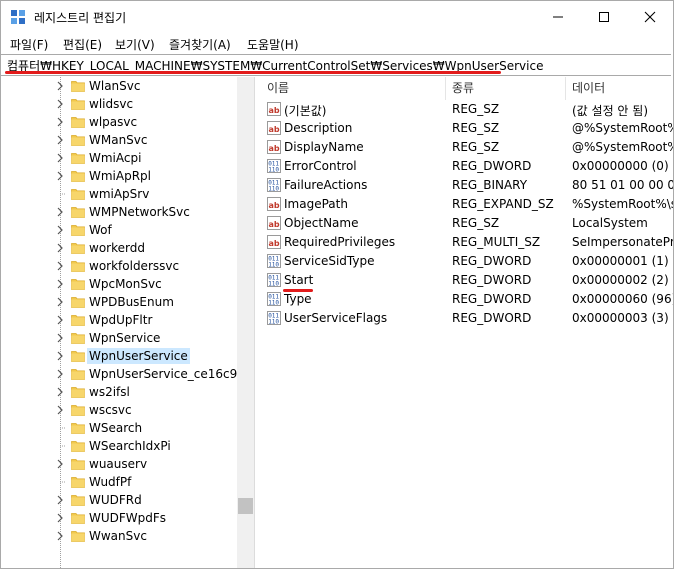 The width and height of the screenshot is (674, 569). I want to click on tree-item: WwanSvc, so click(119, 536).